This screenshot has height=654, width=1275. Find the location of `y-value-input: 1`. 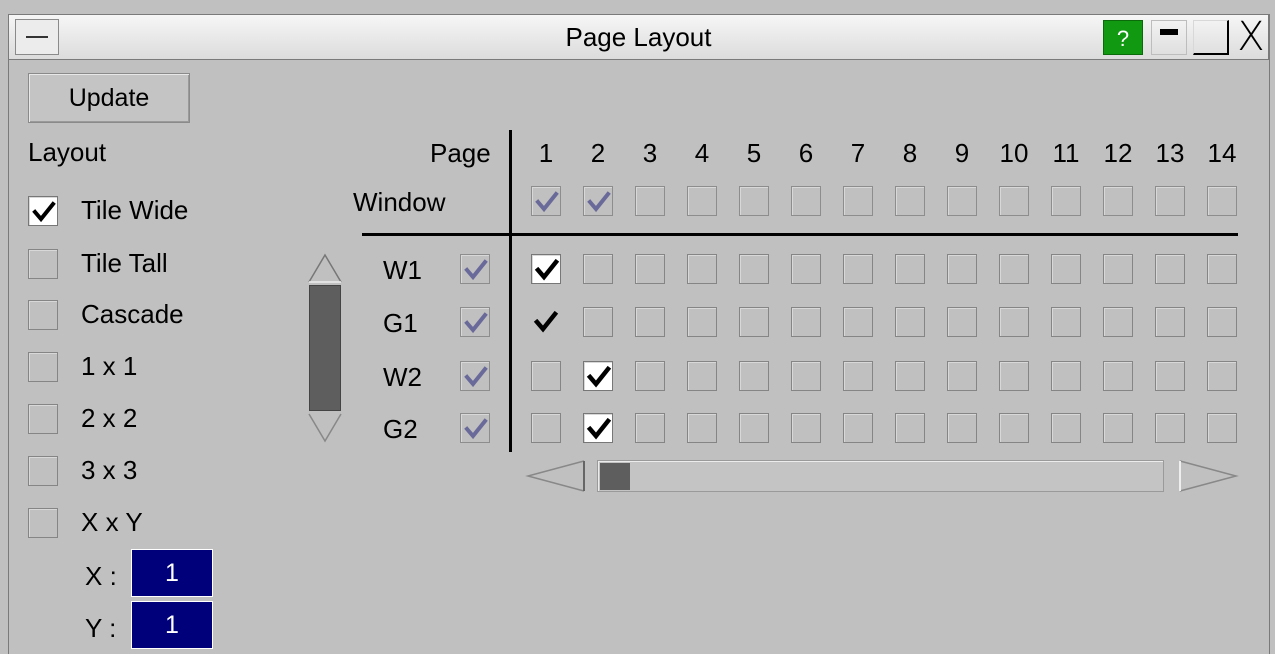

y-value-input: 1 is located at coordinates (172, 625).